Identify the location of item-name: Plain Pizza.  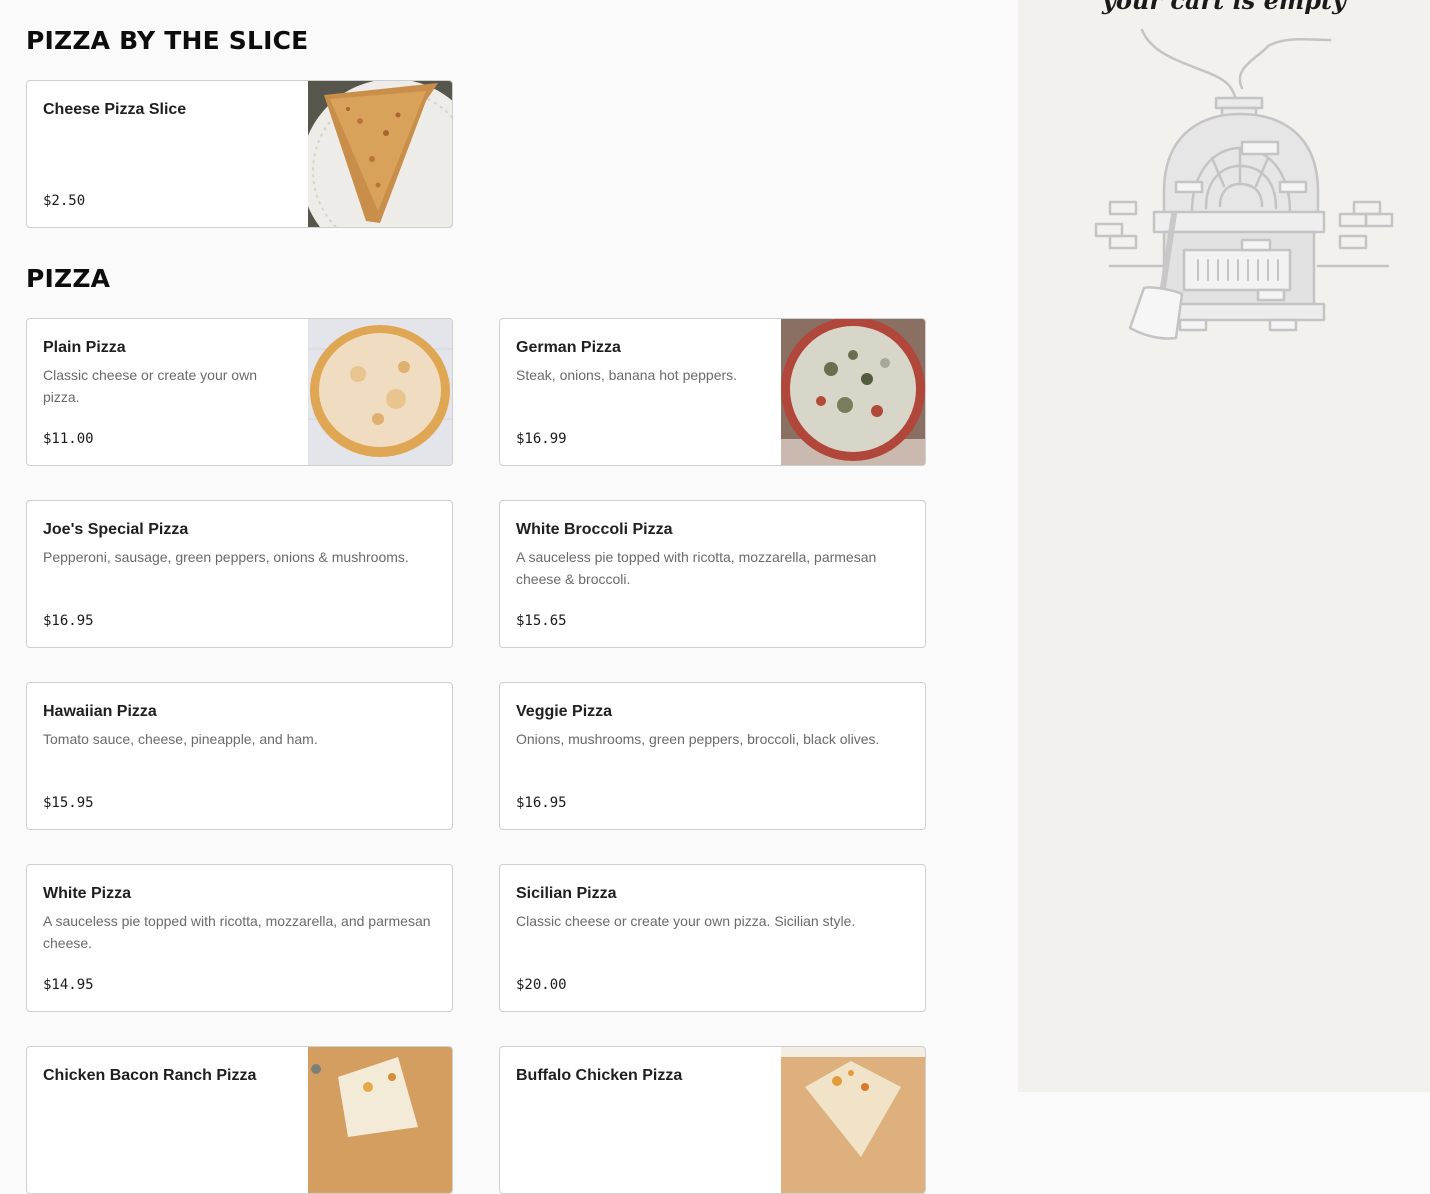
(84, 347).